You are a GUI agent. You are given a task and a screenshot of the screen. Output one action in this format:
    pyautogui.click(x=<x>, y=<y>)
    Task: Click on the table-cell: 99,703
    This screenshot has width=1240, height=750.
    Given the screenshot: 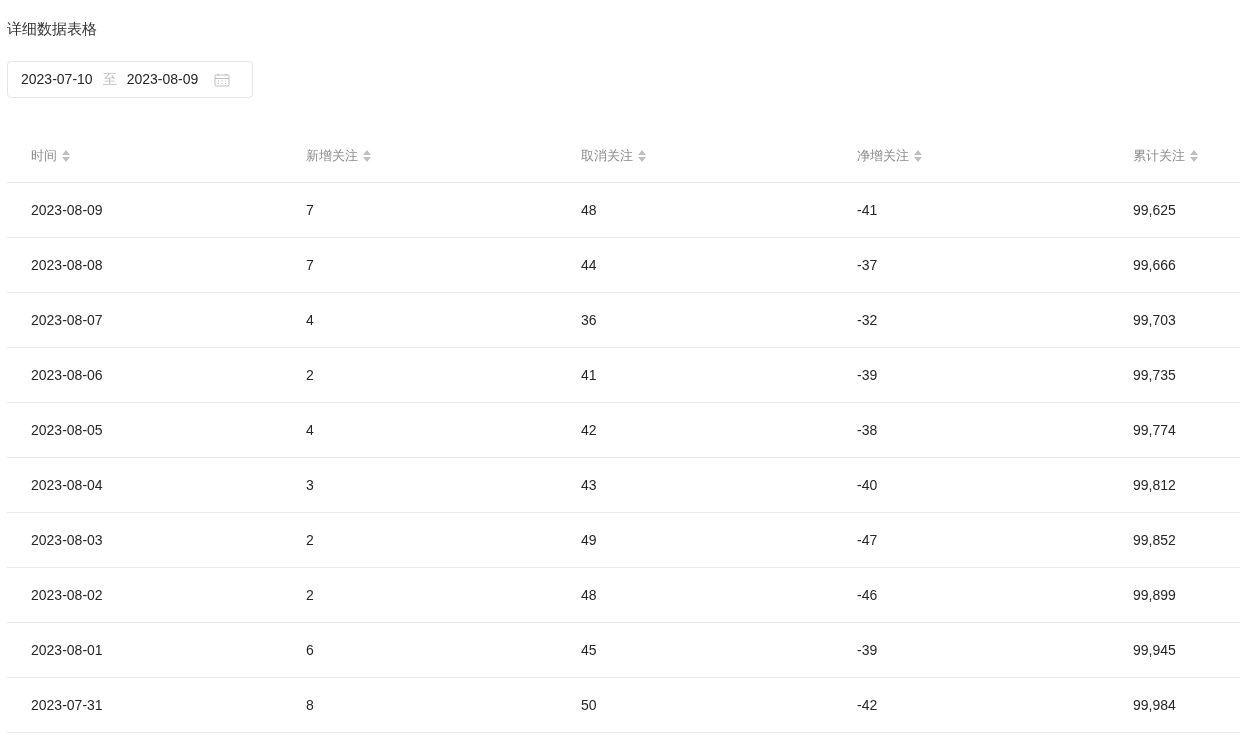 What is the action you would take?
    pyautogui.click(x=1154, y=319)
    